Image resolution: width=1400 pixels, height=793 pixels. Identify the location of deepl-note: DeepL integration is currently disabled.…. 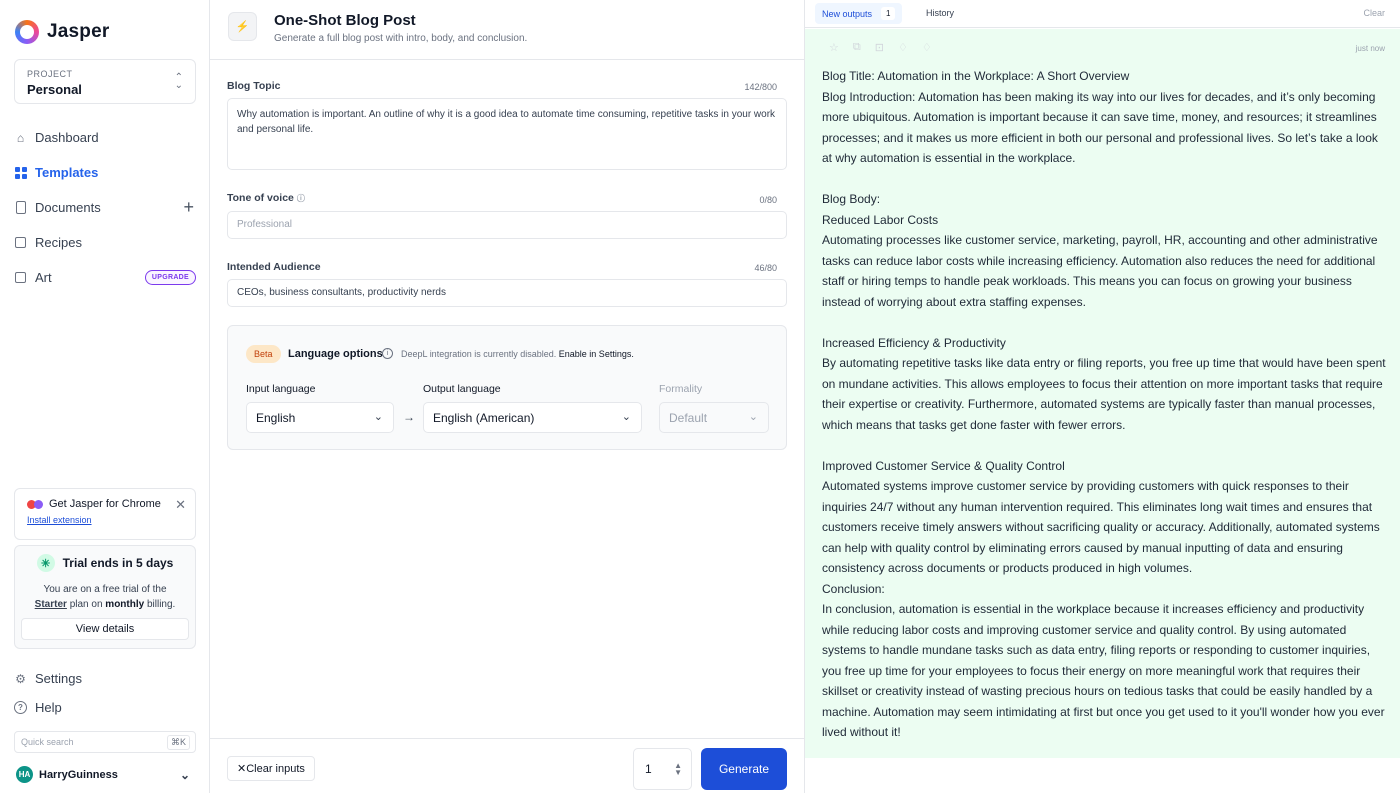
(517, 354).